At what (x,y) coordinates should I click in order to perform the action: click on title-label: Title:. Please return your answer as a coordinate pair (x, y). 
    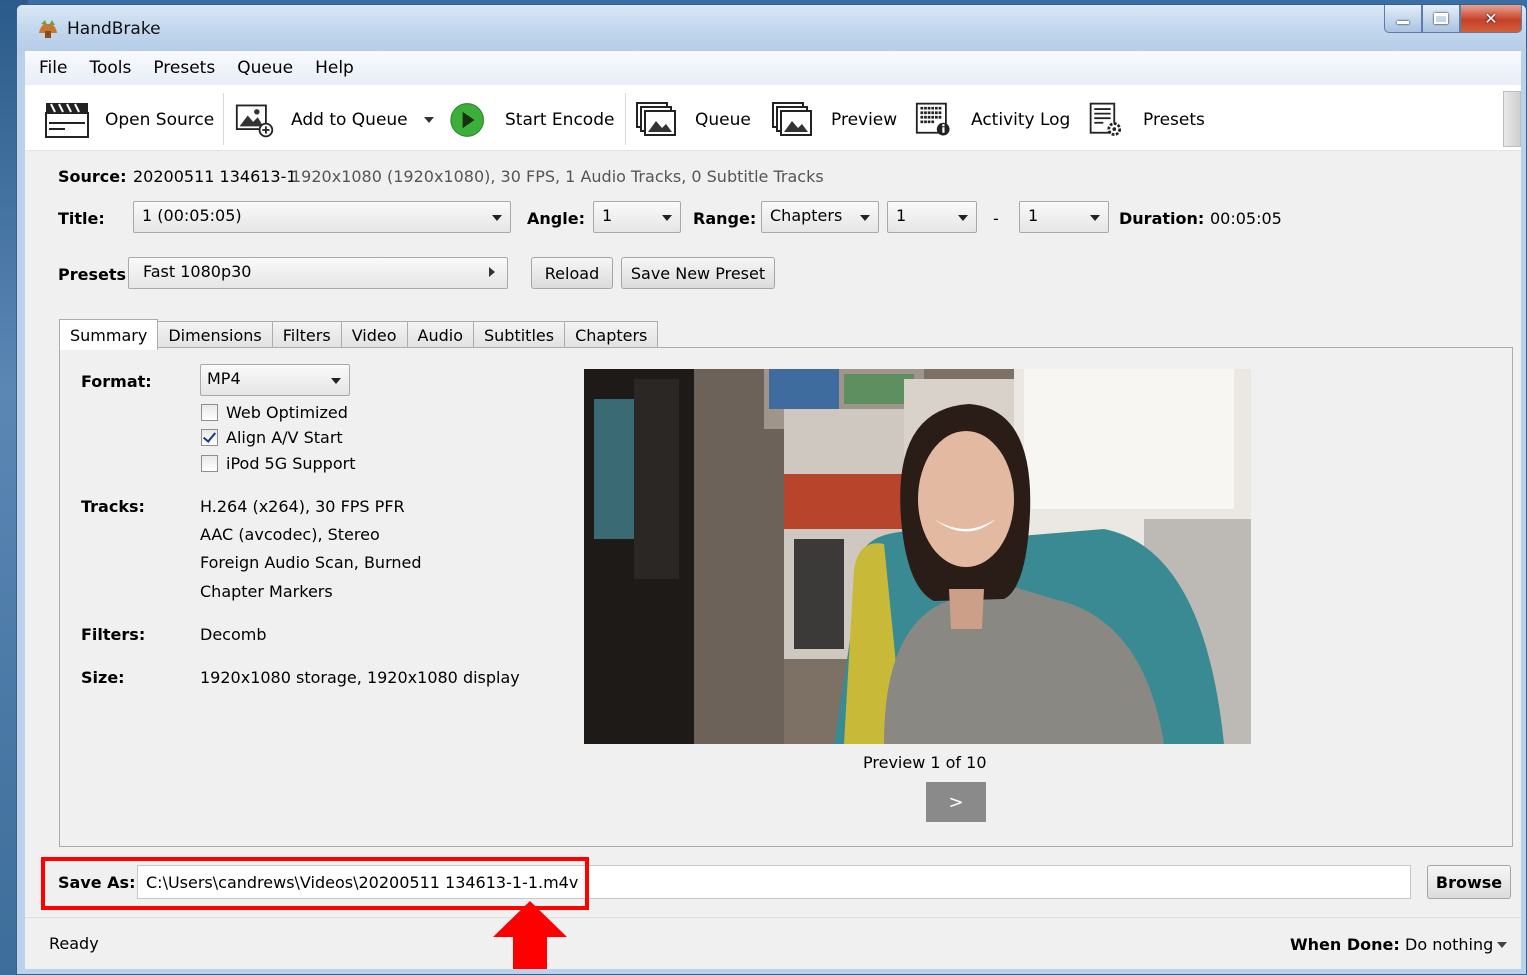
    Looking at the image, I should click on (81, 218).